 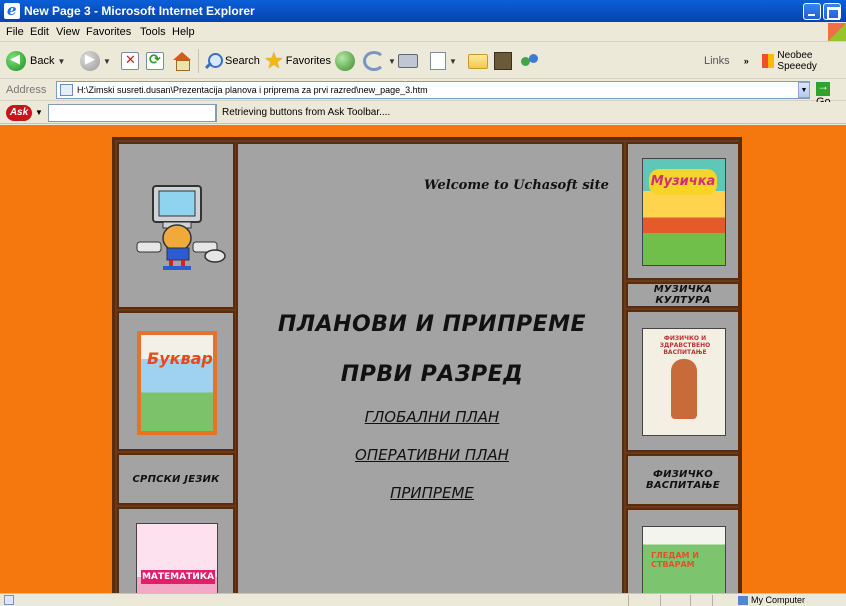 I want to click on physical-education-label: ФИЗИЧКО ВАСПИТАЊЕ, so click(x=683, y=480).